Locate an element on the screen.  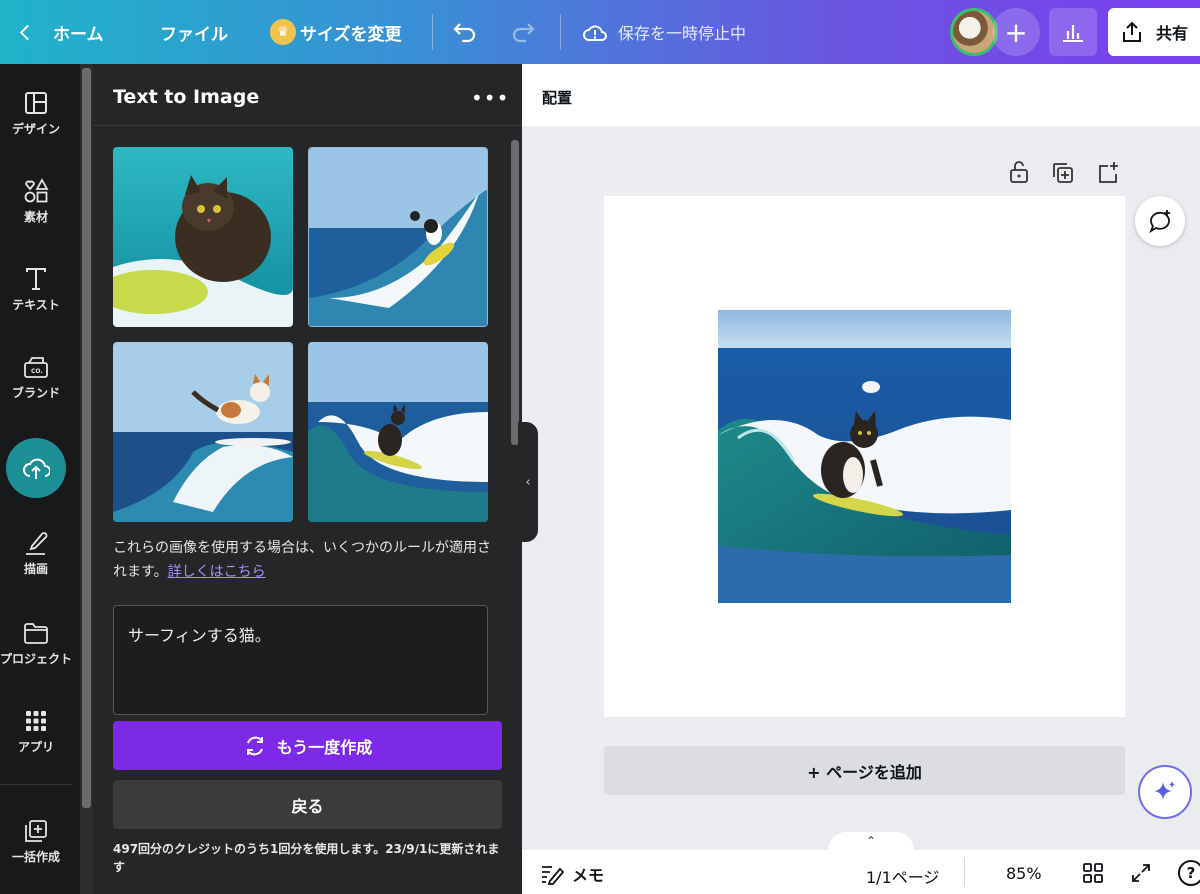
top-bar: ホーム ファイル ♛ サイズを変更 保存を一時停止中 + 共有 is located at coordinates (600, 32).